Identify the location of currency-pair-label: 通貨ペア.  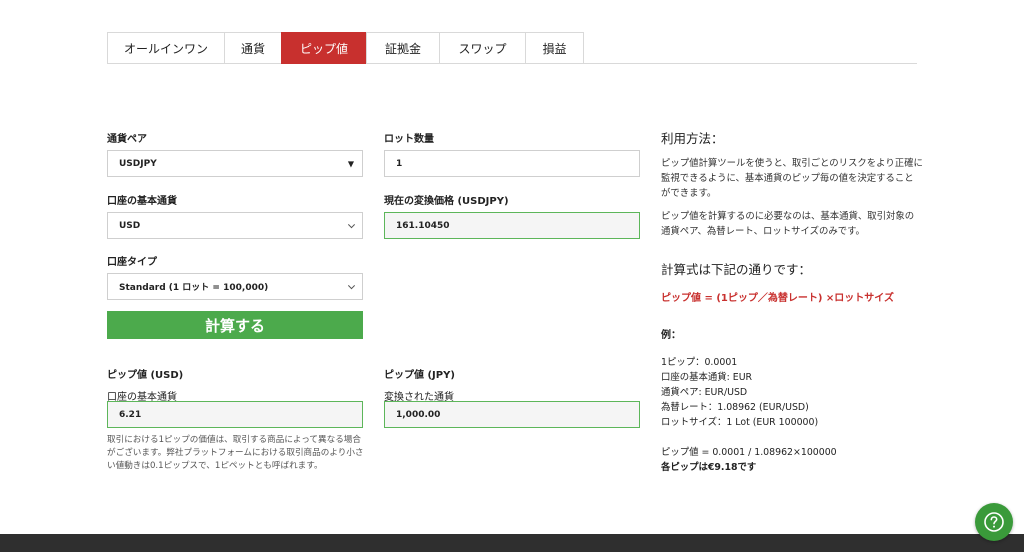
(127, 139).